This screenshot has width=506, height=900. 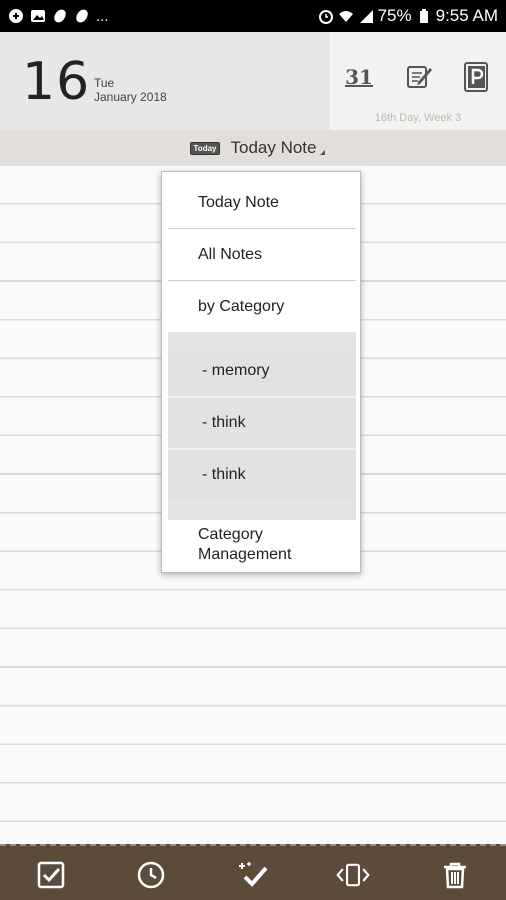 I want to click on auto-check-button, so click(x=253, y=875).